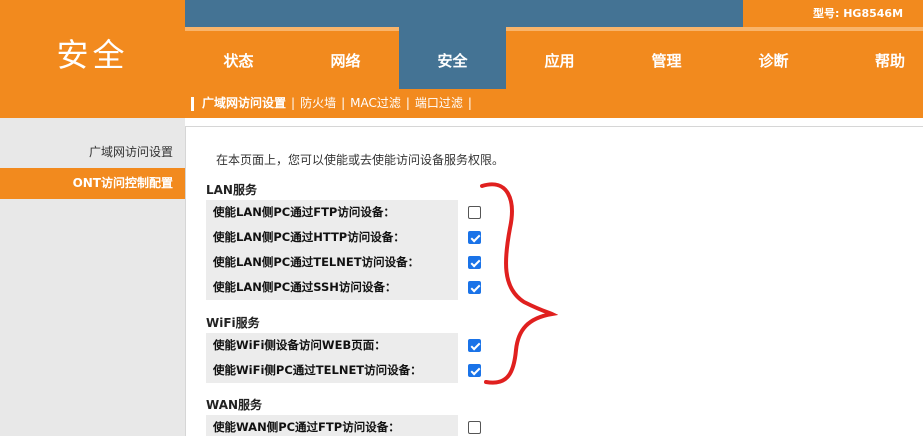 The image size is (923, 436). Describe the element at coordinates (332, 262) in the screenshot. I see `service-label: 使能LAN侧PC通过TELNET访问设备：` at that location.